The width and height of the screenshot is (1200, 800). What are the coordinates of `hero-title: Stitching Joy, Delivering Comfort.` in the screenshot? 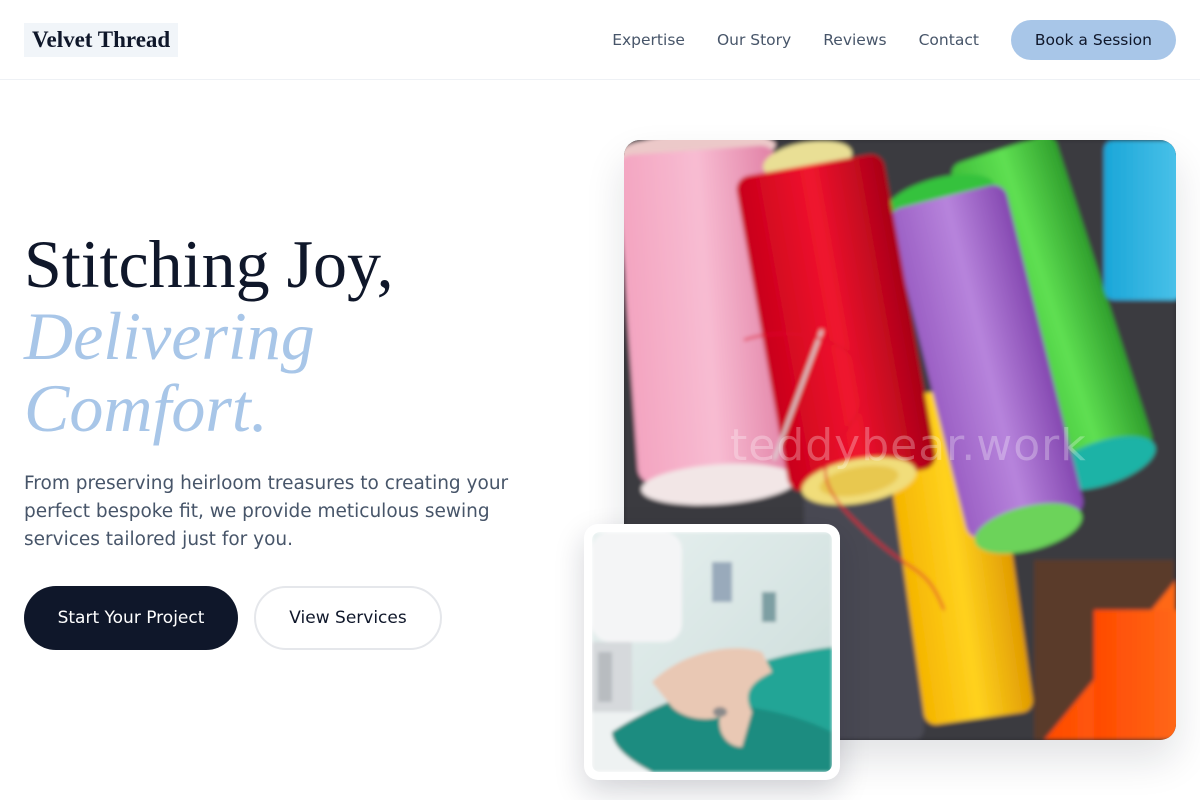 It's located at (209, 336).